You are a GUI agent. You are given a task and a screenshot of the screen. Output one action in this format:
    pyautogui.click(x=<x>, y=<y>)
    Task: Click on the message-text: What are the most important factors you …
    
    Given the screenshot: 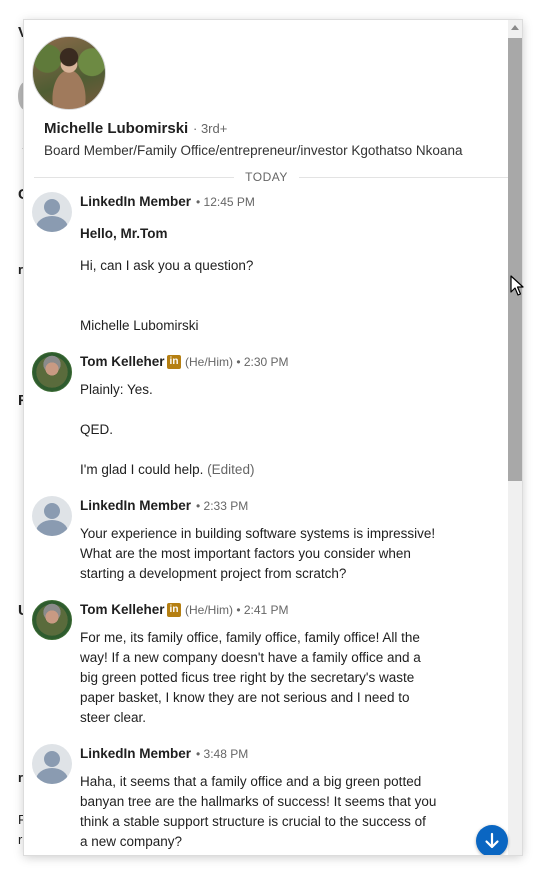 What is the action you would take?
    pyautogui.click(x=245, y=553)
    